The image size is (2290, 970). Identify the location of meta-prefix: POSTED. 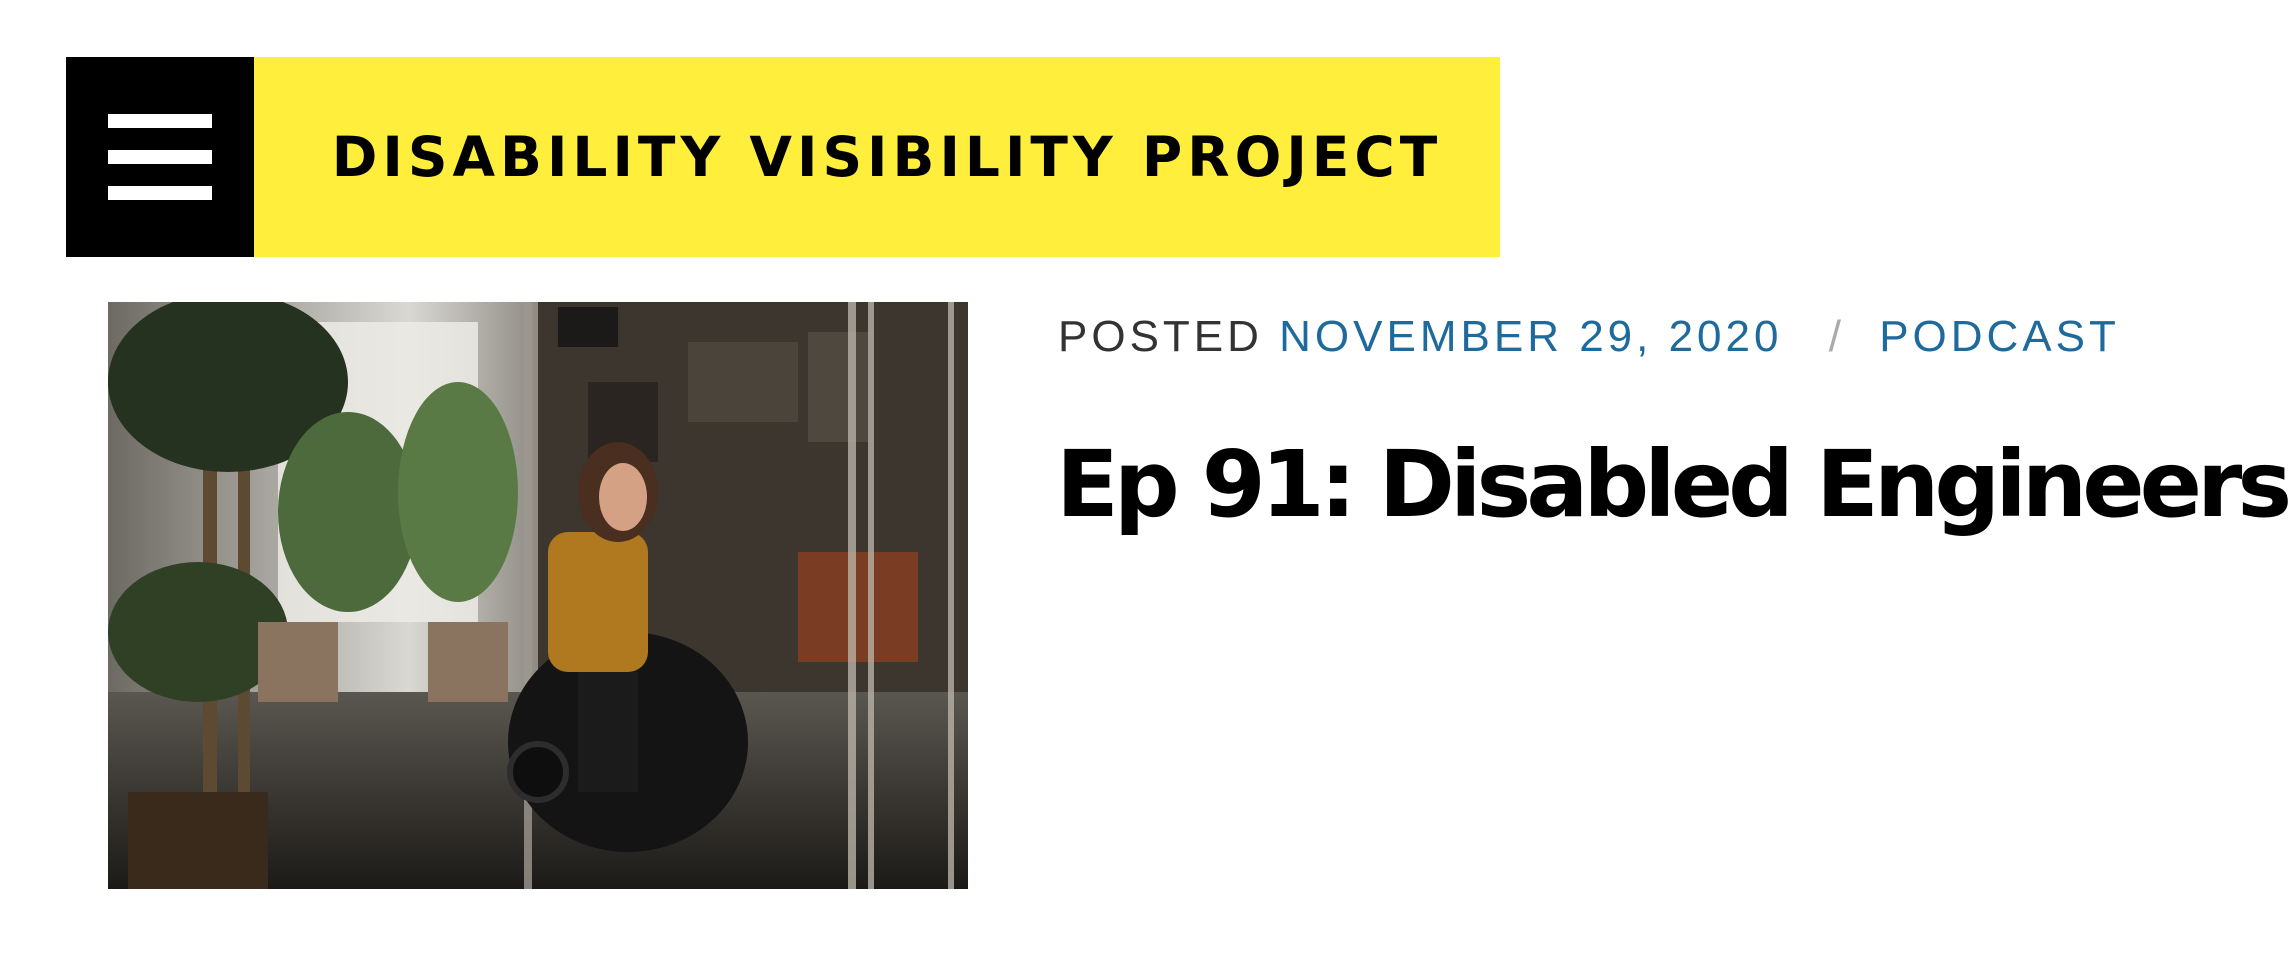
(1160, 336).